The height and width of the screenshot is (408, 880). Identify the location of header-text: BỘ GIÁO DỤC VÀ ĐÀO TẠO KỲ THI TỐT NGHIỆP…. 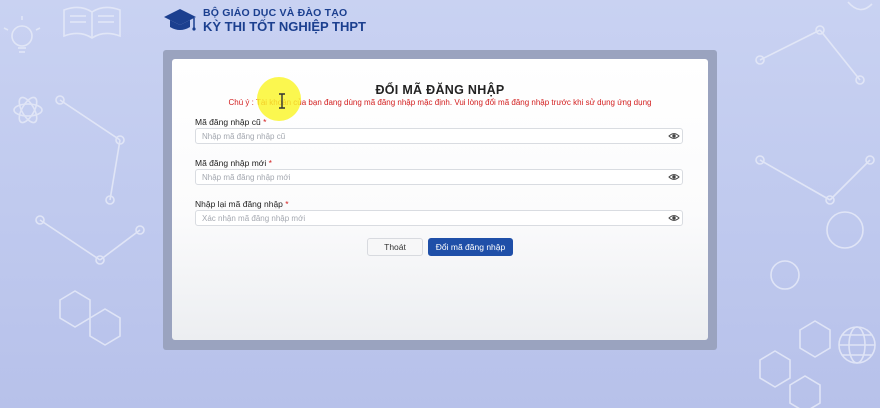
(284, 20).